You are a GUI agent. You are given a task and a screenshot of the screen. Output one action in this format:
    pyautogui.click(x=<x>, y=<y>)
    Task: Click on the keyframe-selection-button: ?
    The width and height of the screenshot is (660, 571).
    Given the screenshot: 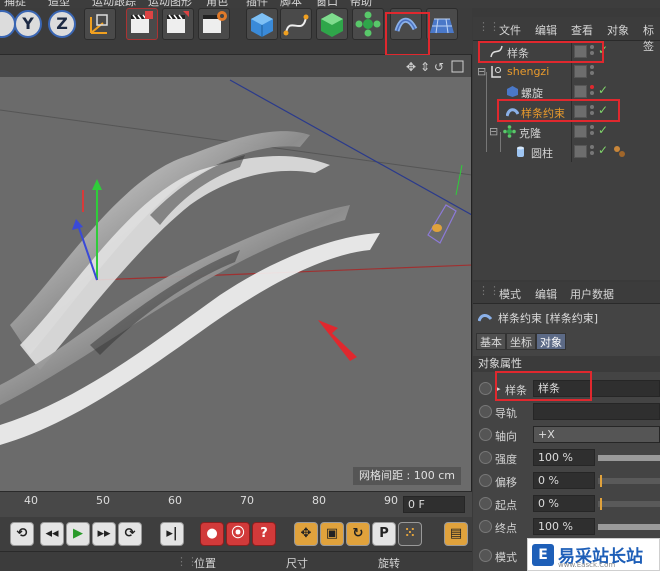 What is the action you would take?
    pyautogui.click(x=264, y=534)
    